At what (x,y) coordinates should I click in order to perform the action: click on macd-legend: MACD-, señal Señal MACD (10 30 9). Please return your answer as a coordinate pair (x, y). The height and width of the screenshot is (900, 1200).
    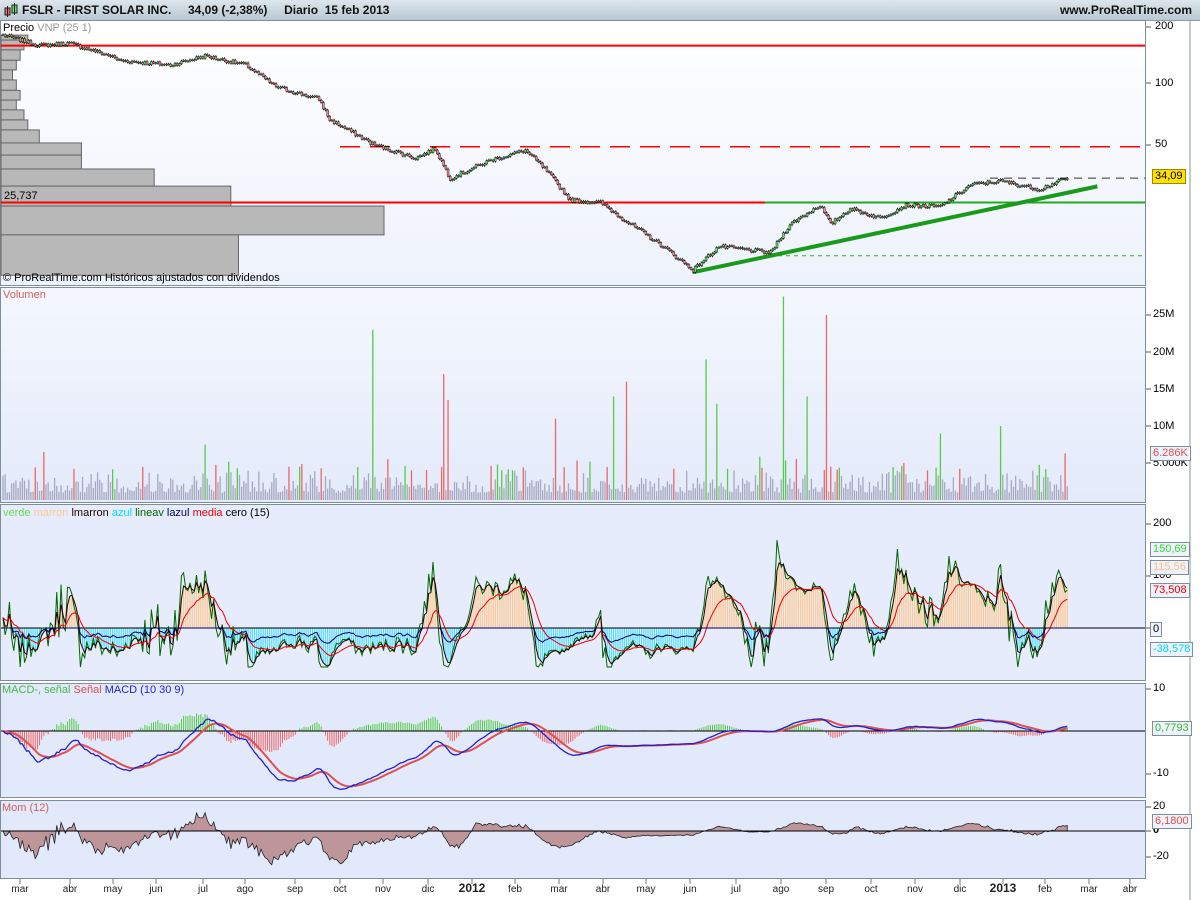
    Looking at the image, I should click on (93, 690).